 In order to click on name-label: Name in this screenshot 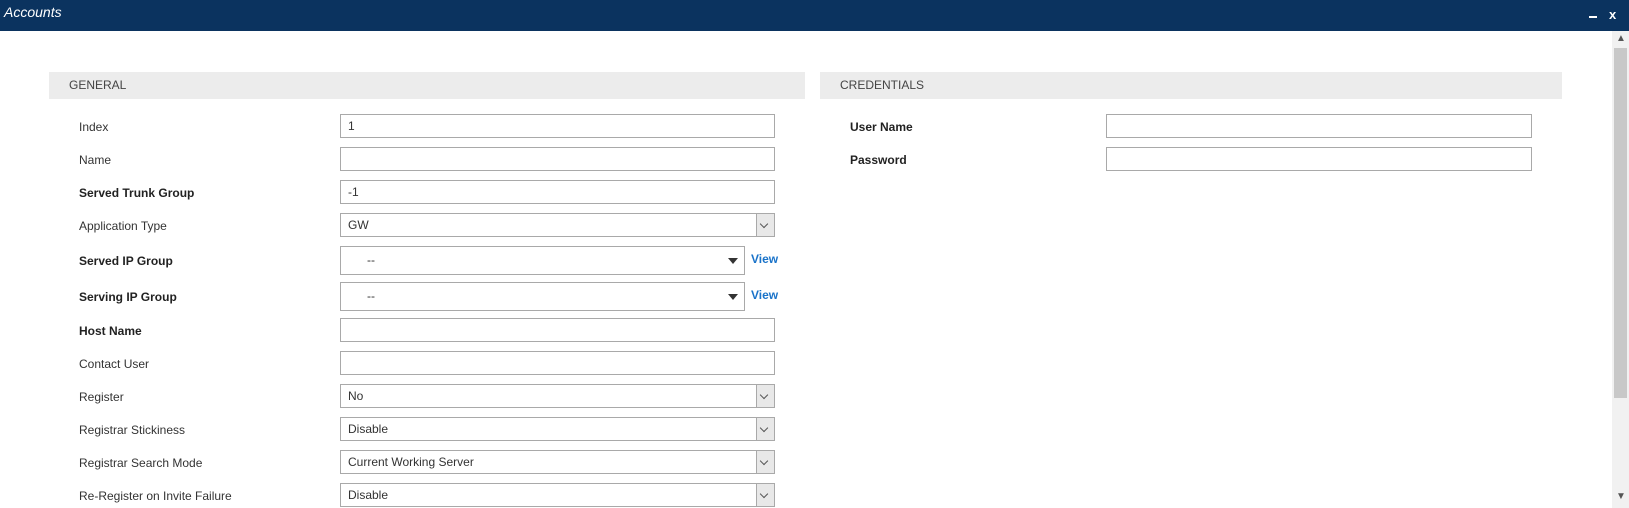, I will do `click(95, 160)`.